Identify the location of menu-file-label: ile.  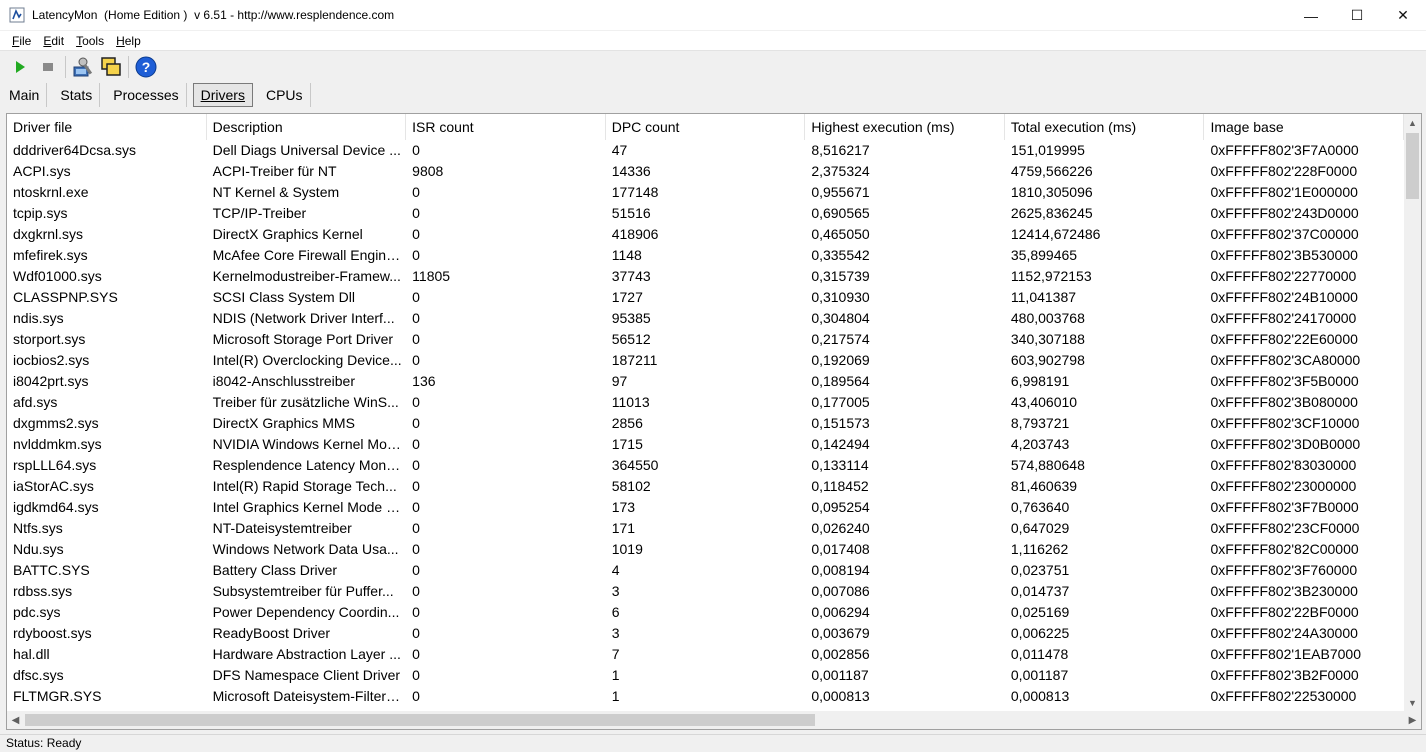
(25, 40).